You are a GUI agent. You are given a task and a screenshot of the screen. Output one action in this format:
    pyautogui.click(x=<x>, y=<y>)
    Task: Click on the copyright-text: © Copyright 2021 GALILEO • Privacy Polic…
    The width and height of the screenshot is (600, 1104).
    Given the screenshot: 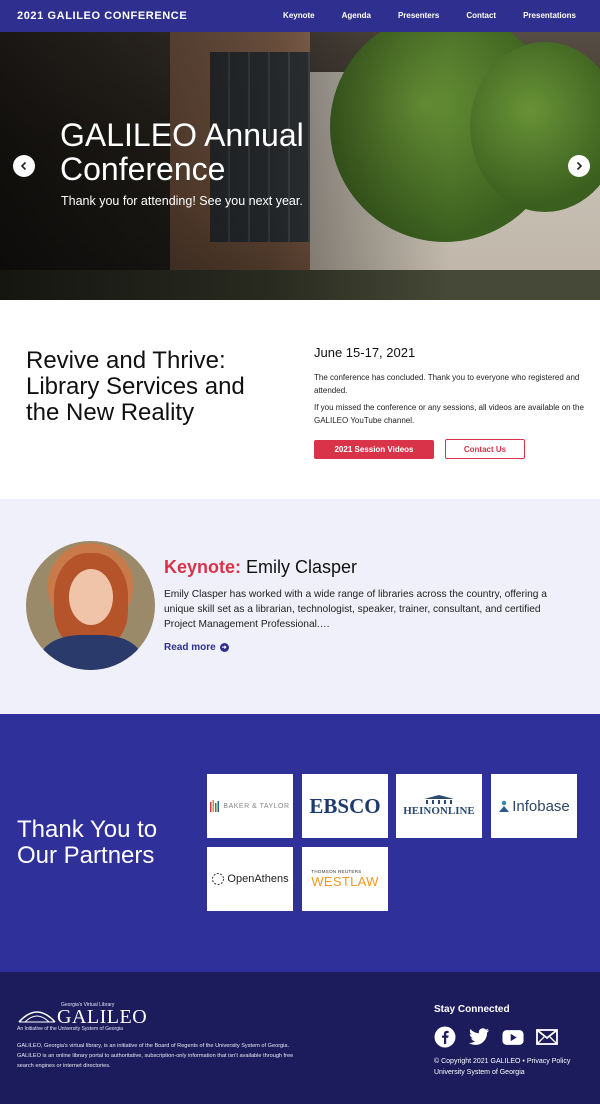 What is the action you would take?
    pyautogui.click(x=502, y=1061)
    